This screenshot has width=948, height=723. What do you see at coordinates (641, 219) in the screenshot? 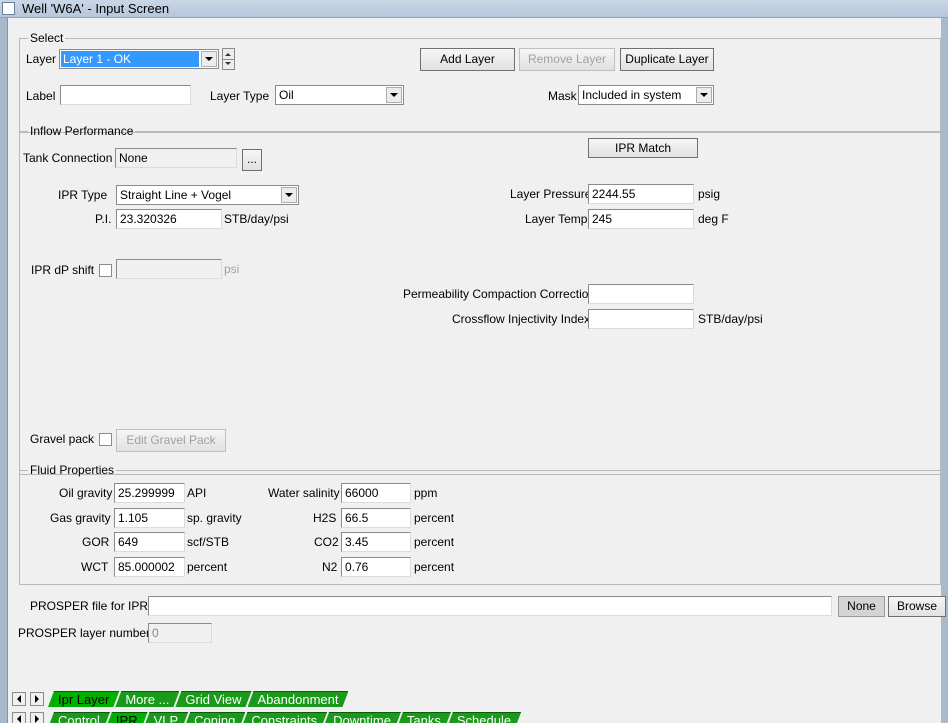
I see `layer-temp-input: 245` at bounding box center [641, 219].